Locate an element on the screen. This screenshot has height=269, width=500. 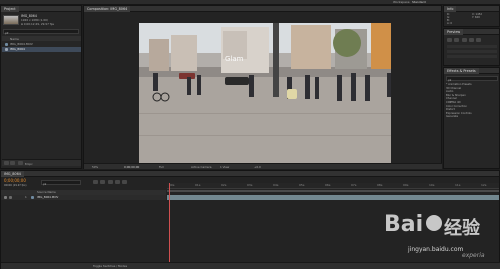
baidu-watermark: Bai 经验 is located at coordinates (440, 229).